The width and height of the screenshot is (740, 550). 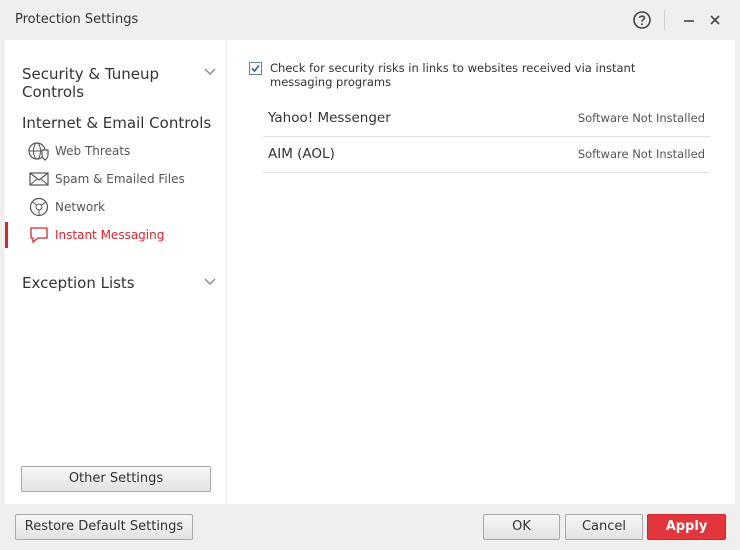 I want to click on help-icon, so click(x=642, y=20).